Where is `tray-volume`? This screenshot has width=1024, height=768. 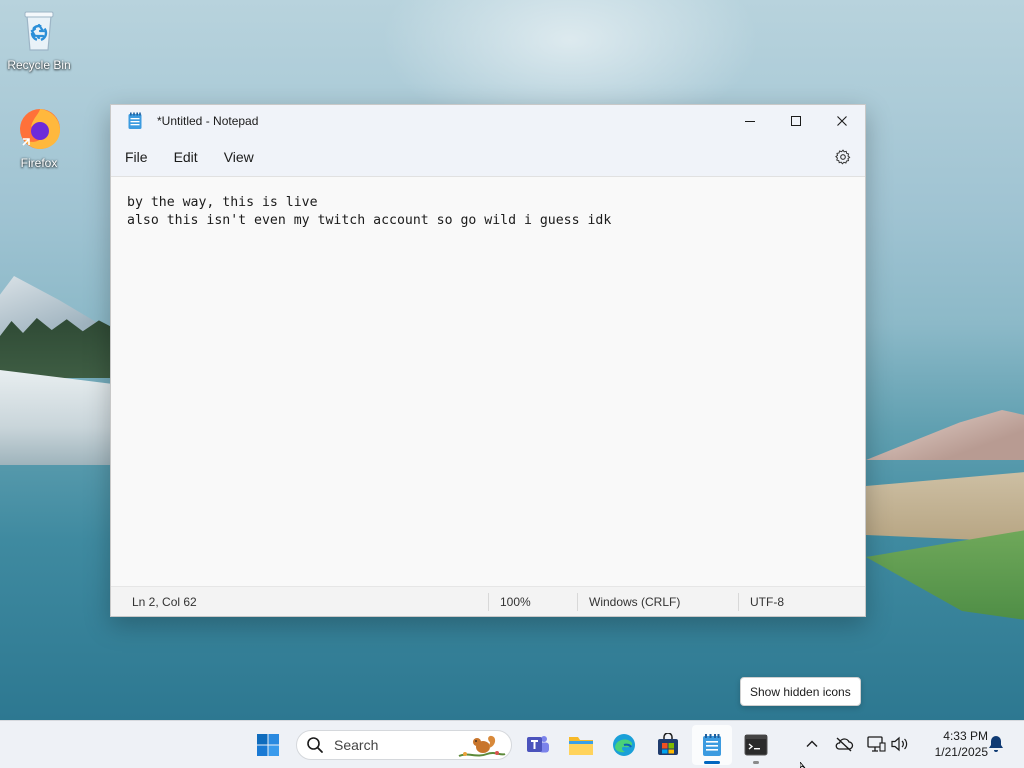
tray-volume is located at coordinates (900, 744).